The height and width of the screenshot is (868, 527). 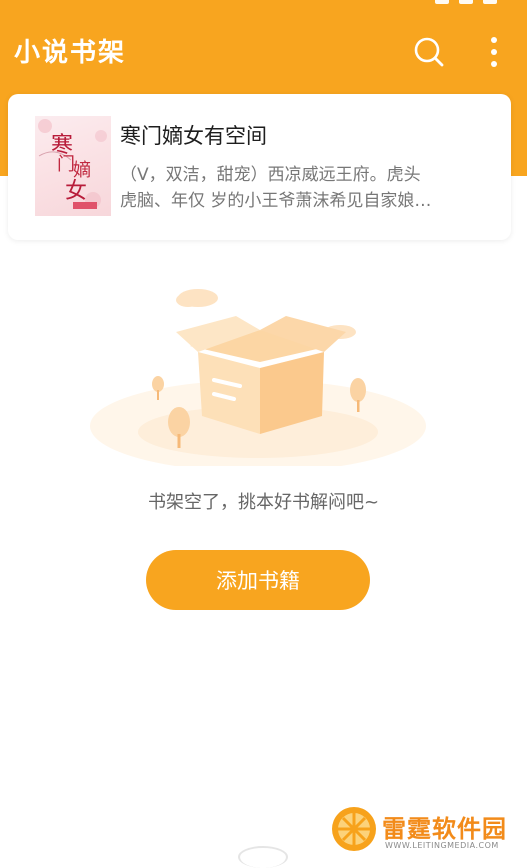 I want to click on more-vertical-icon, so click(x=494, y=52).